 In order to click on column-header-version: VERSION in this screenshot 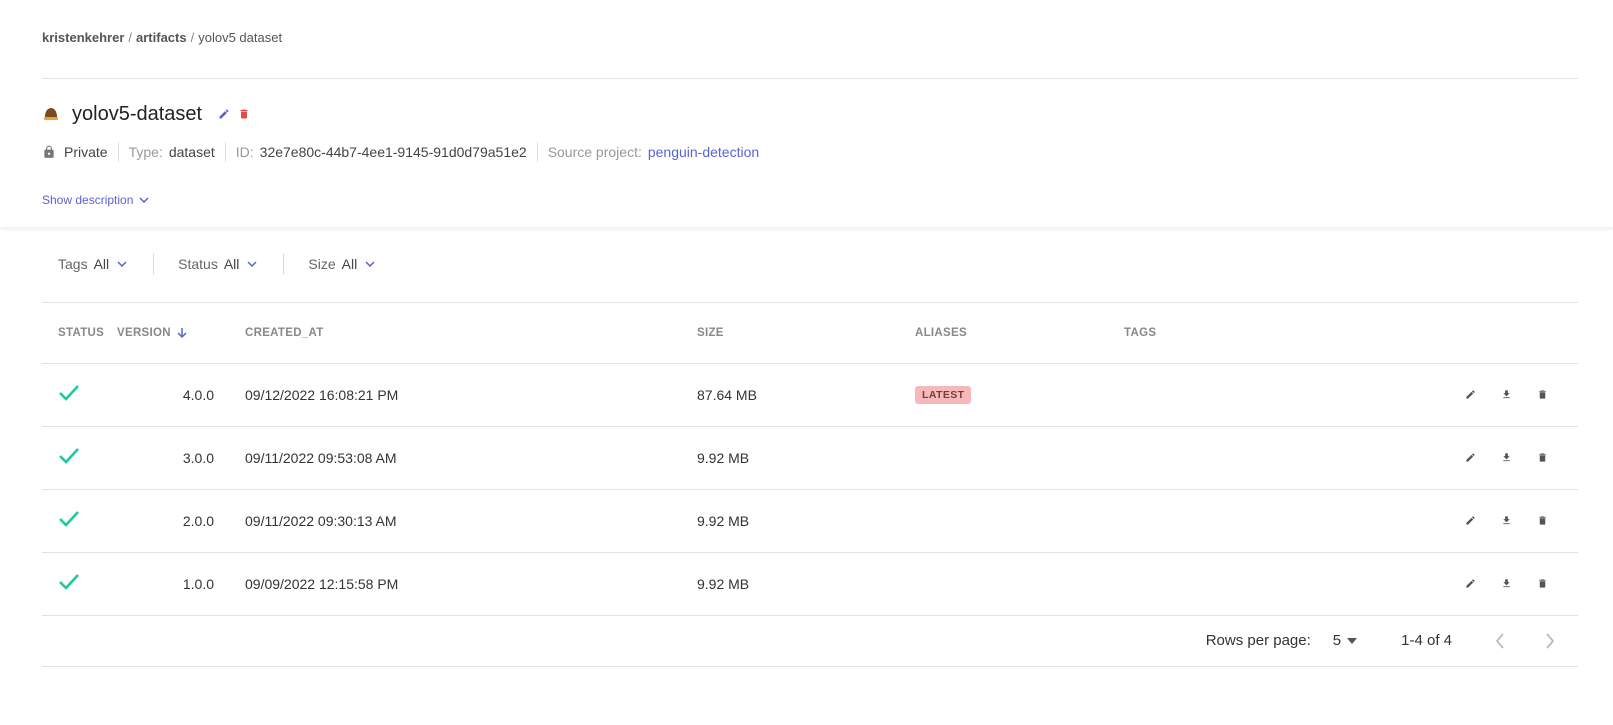, I will do `click(181, 333)`.